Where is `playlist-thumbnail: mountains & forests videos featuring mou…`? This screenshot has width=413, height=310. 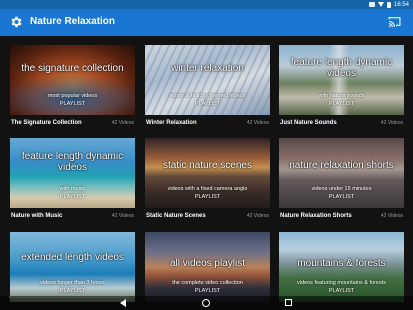
playlist-thumbnail: mountains & forests videos featuring mou… is located at coordinates (341, 267).